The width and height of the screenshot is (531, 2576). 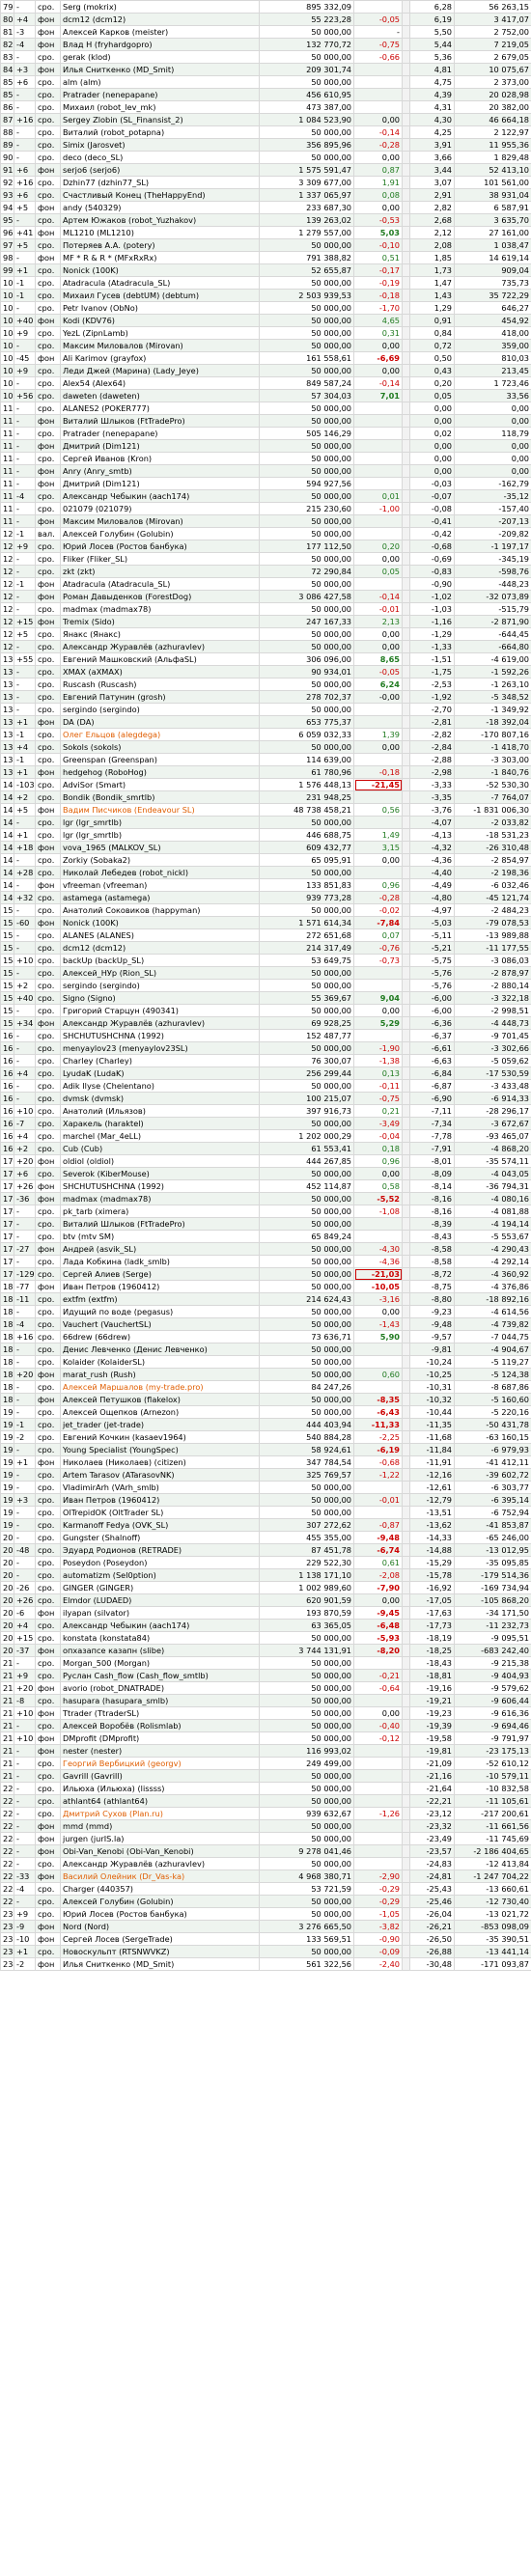 I want to click on participant-link: vova_1965 (MALKOV_SL), so click(x=112, y=847).